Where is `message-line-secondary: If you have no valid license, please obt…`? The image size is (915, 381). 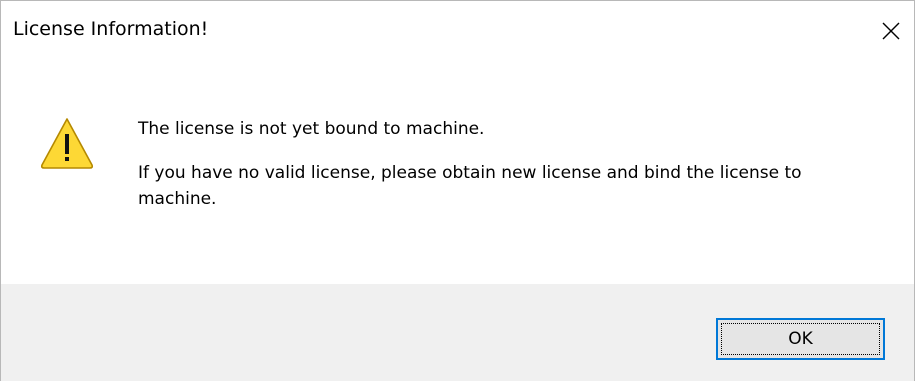
message-line-secondary: If you have no valid license, please obt… is located at coordinates (470, 186).